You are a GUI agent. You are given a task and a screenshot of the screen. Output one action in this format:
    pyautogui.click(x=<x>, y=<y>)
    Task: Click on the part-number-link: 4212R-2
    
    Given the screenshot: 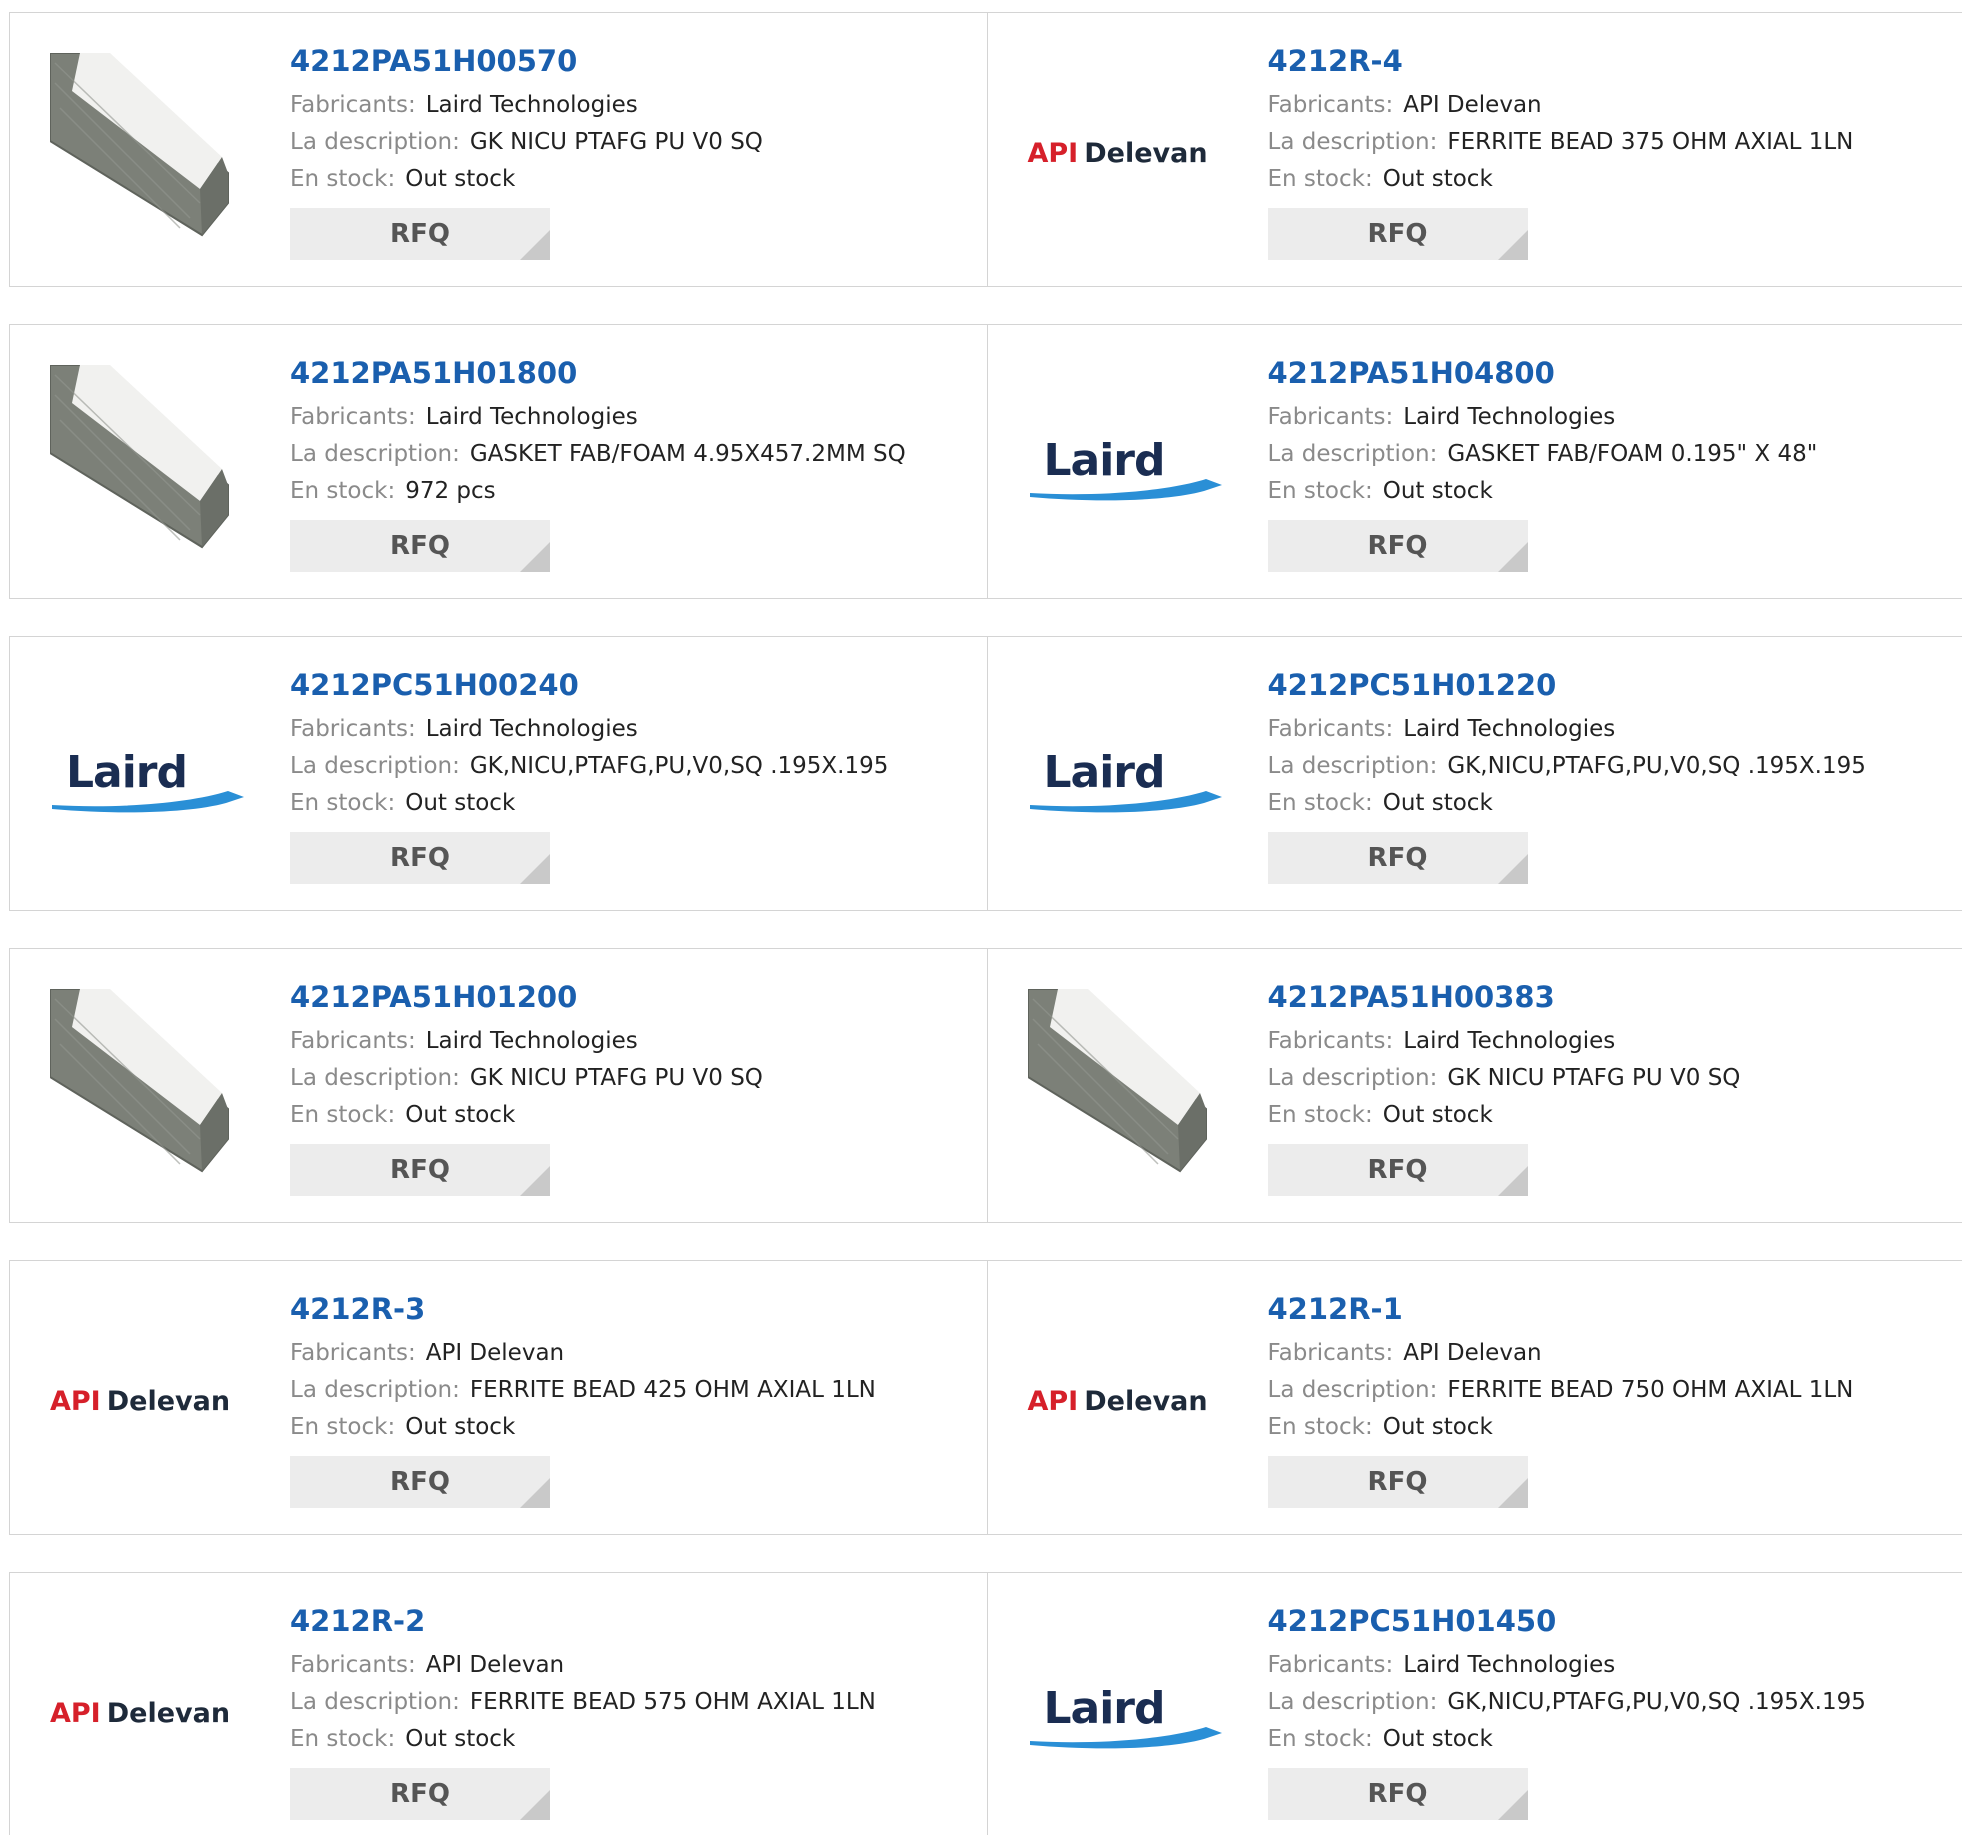 What is the action you would take?
    pyautogui.click(x=583, y=1624)
    